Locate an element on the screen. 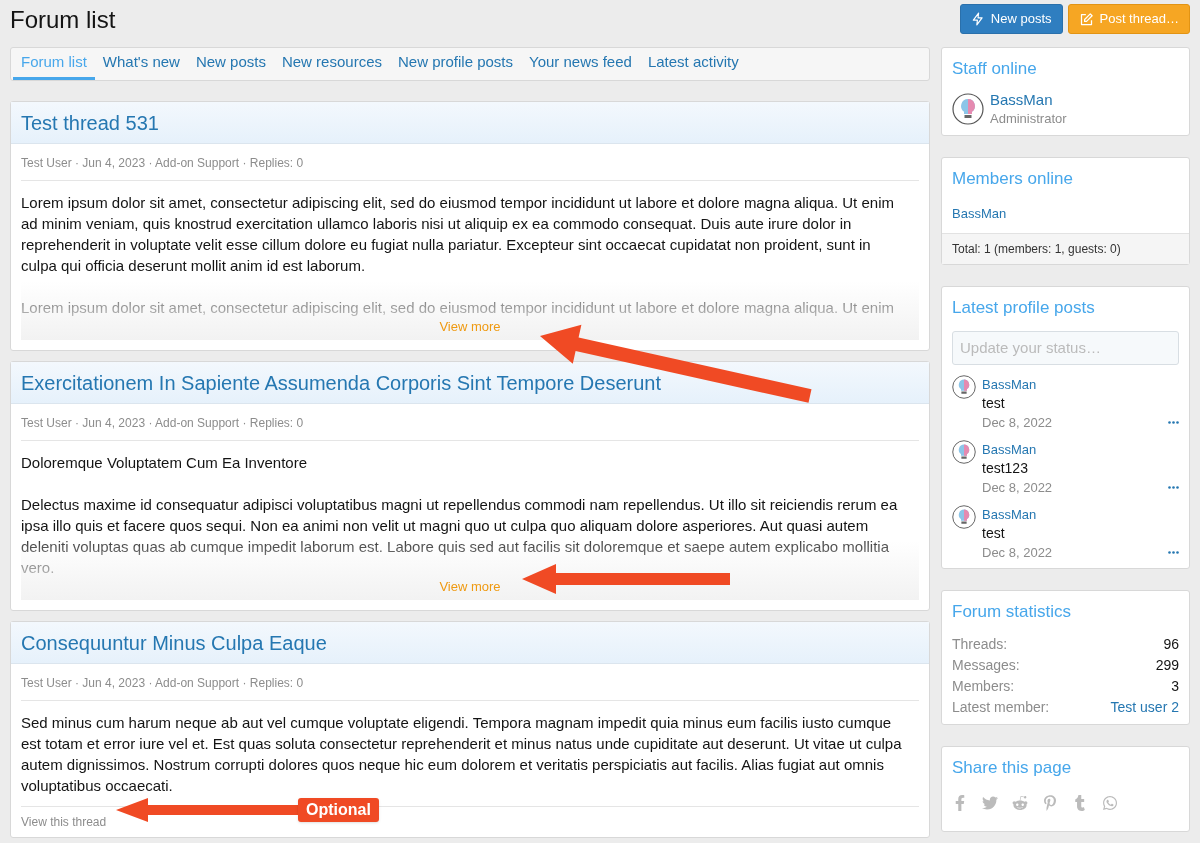  lightning-icon is located at coordinates (977, 19).